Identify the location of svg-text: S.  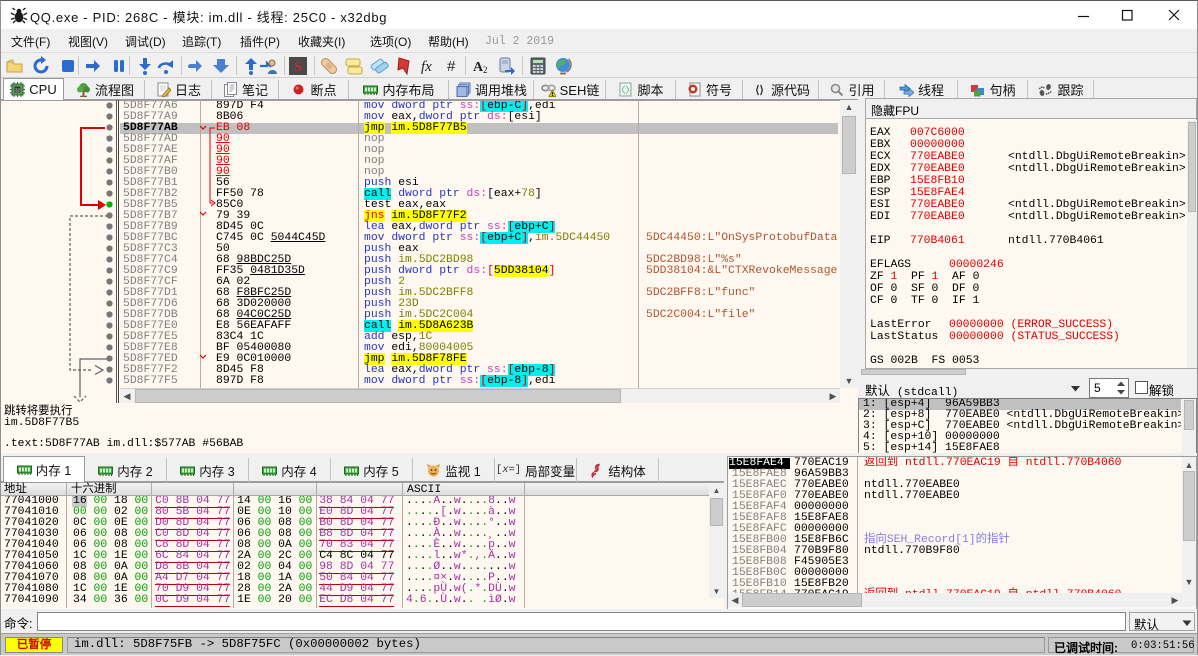
(298, 67).